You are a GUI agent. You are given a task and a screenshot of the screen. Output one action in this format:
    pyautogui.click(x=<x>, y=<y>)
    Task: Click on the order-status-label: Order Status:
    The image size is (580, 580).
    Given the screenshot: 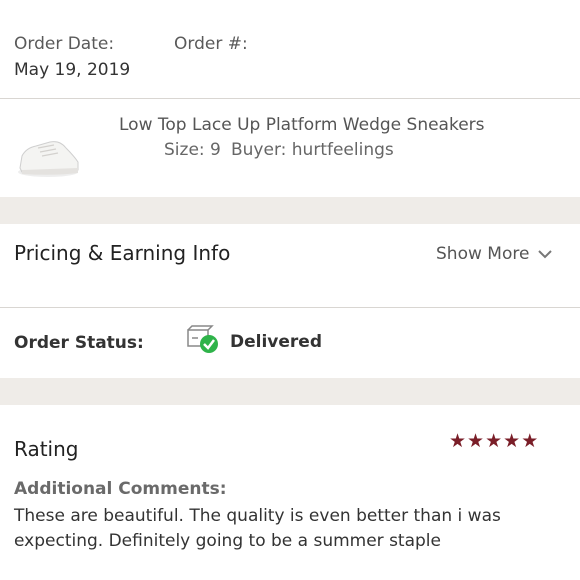 What is the action you would take?
    pyautogui.click(x=79, y=343)
    